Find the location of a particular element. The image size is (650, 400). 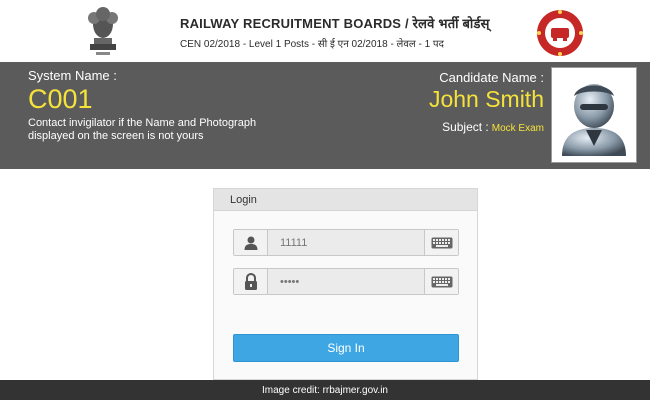

password-input is located at coordinates (346, 281).